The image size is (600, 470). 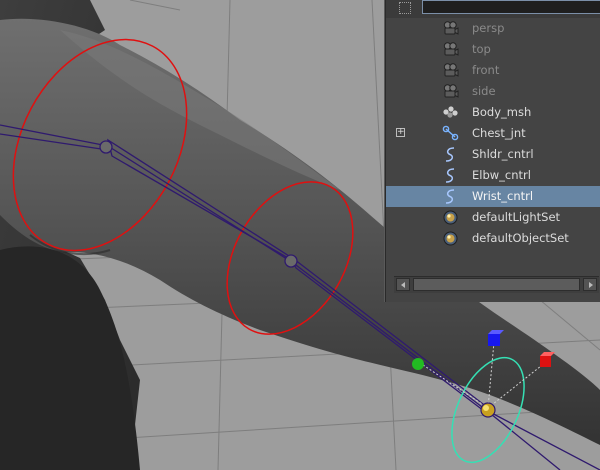 I want to click on outliner-item-wrist-cntrl: Wrist_cntrl, so click(x=493, y=196).